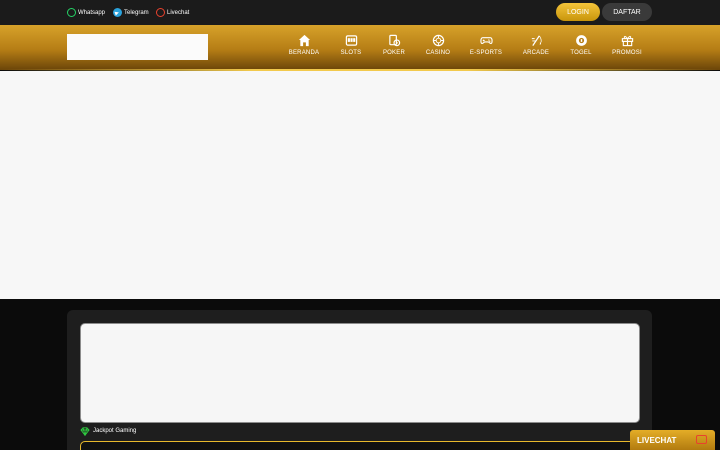 The image size is (720, 450). I want to click on nav-item-poker: POKER, so click(394, 49).